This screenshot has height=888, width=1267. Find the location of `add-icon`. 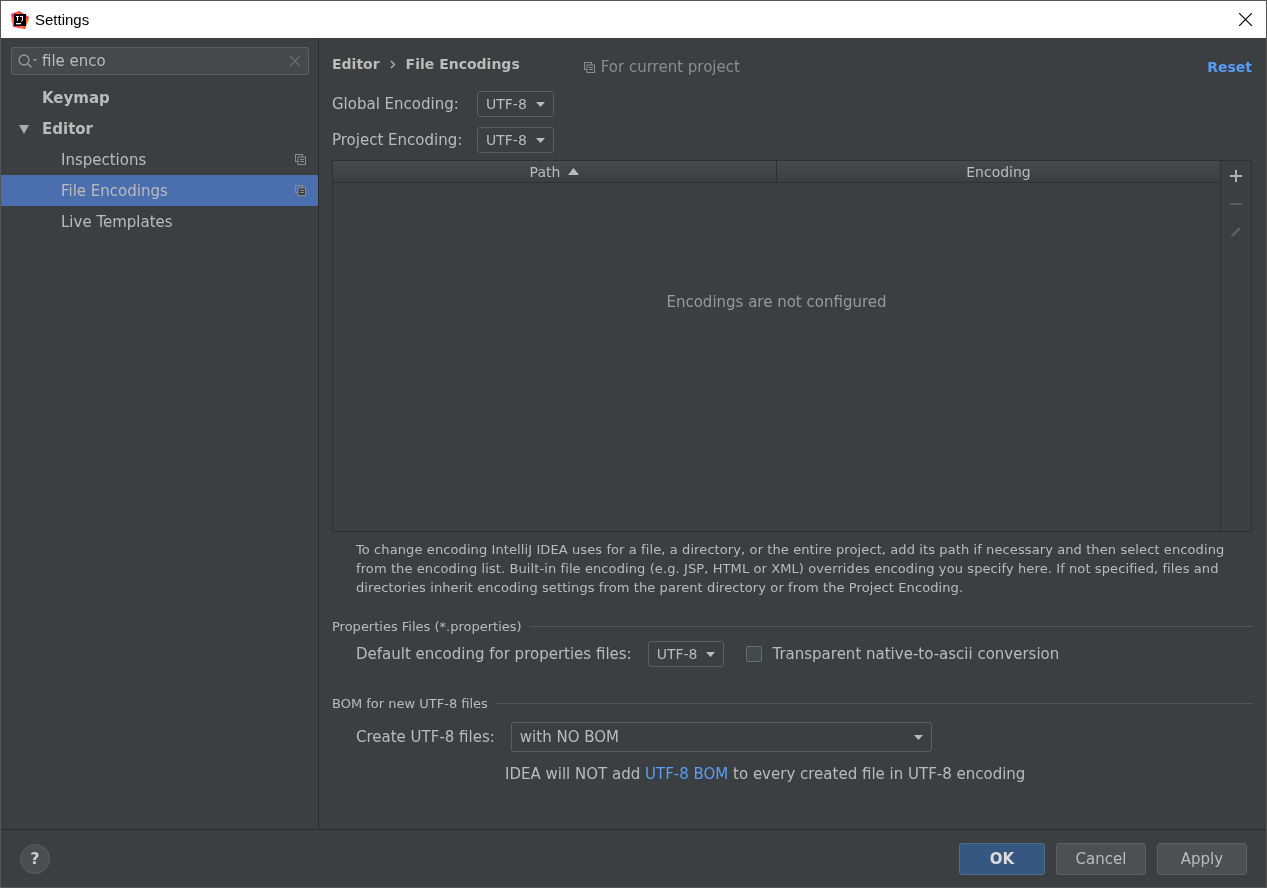

add-icon is located at coordinates (1236, 176).